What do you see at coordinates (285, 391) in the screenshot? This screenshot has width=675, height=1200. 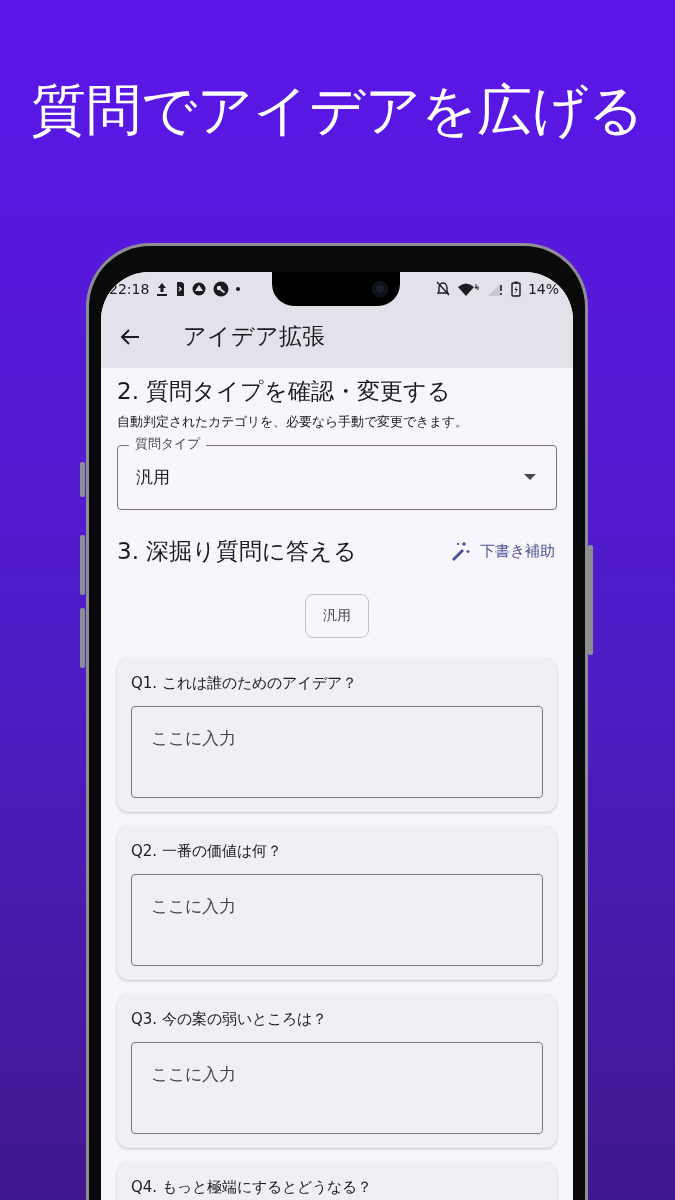 I see `section-heading: 2. 質問タイプを確認・変更する` at bounding box center [285, 391].